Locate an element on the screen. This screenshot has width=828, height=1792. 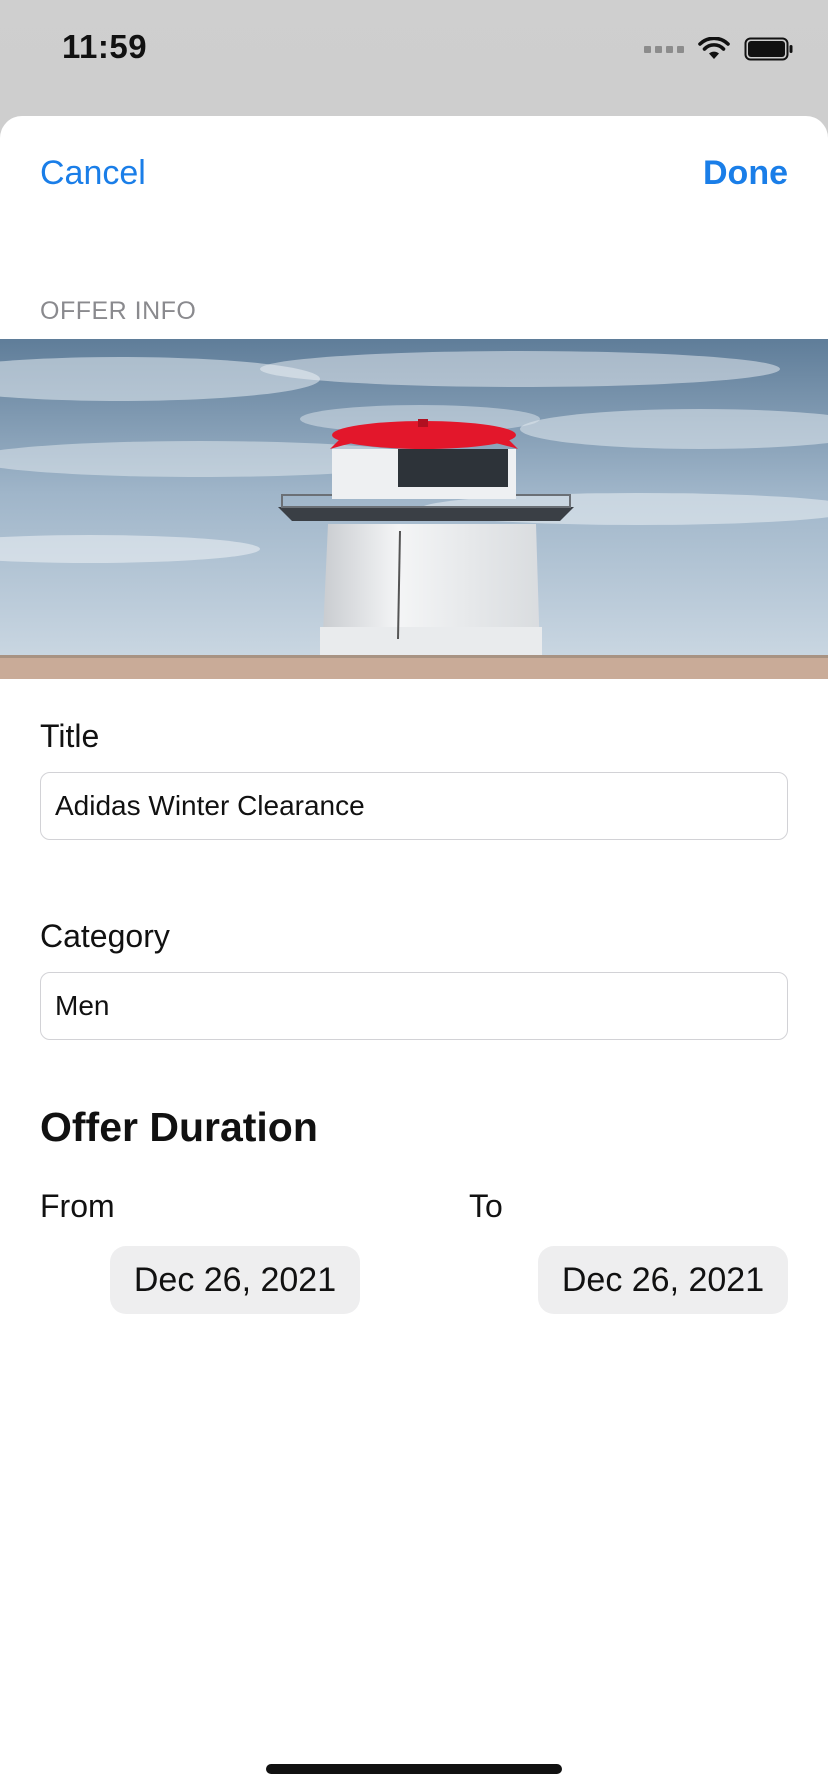
from-label: From is located at coordinates (77, 1206).